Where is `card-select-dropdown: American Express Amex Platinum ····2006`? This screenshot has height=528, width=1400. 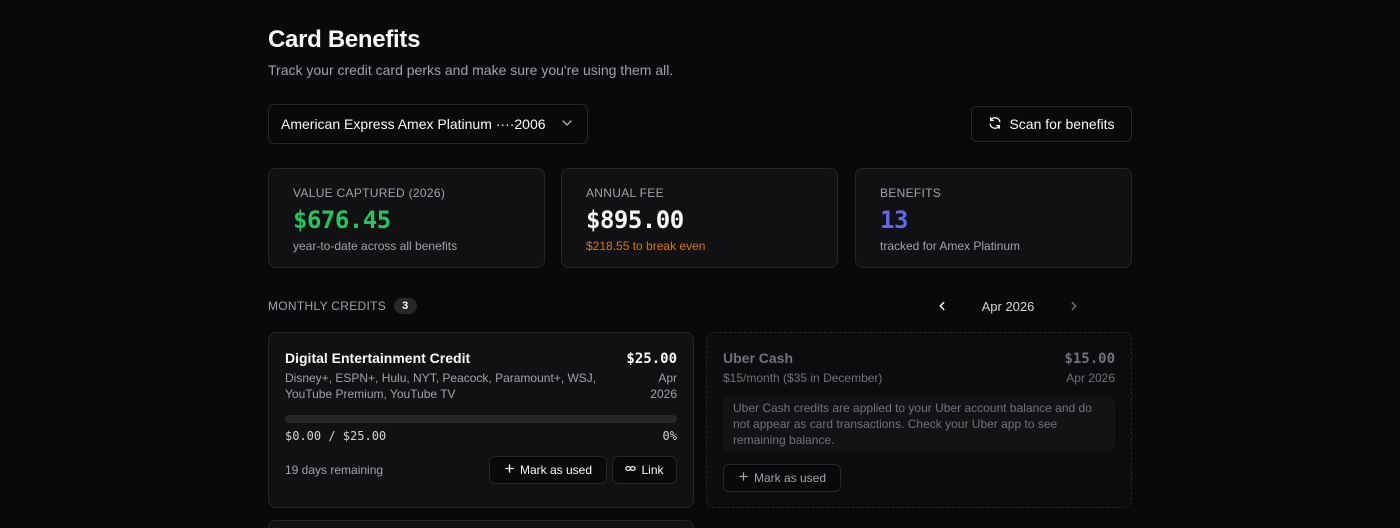
card-select-dropdown: American Express Amex Platinum ····2006 is located at coordinates (428, 124).